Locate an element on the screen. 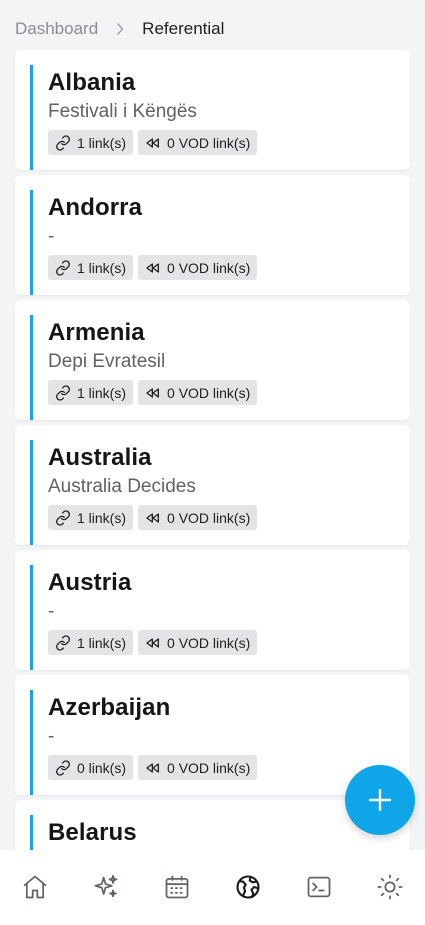  nav-calendar is located at coordinates (177, 887).